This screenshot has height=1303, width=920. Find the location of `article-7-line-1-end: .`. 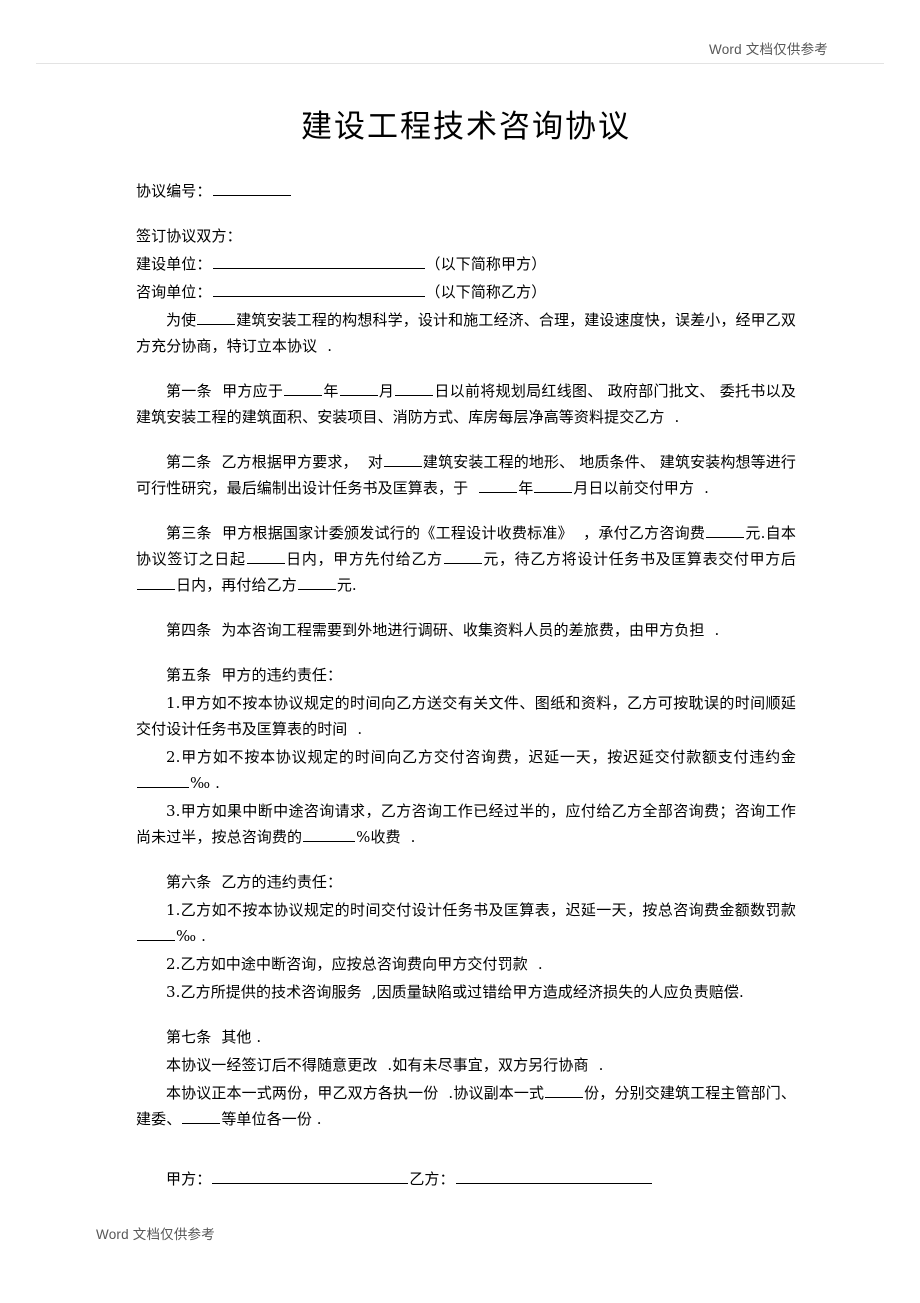

article-7-line-1-end: . is located at coordinates (601, 1065).